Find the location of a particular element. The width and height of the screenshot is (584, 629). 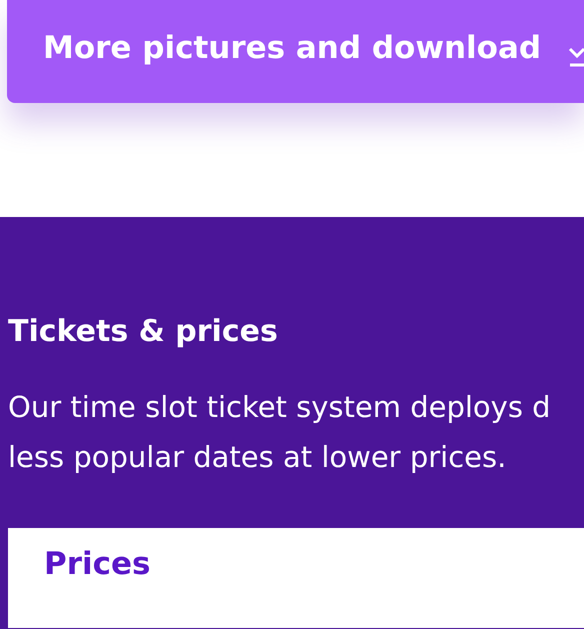

section-heading: Tickets & prices is located at coordinates (143, 332).